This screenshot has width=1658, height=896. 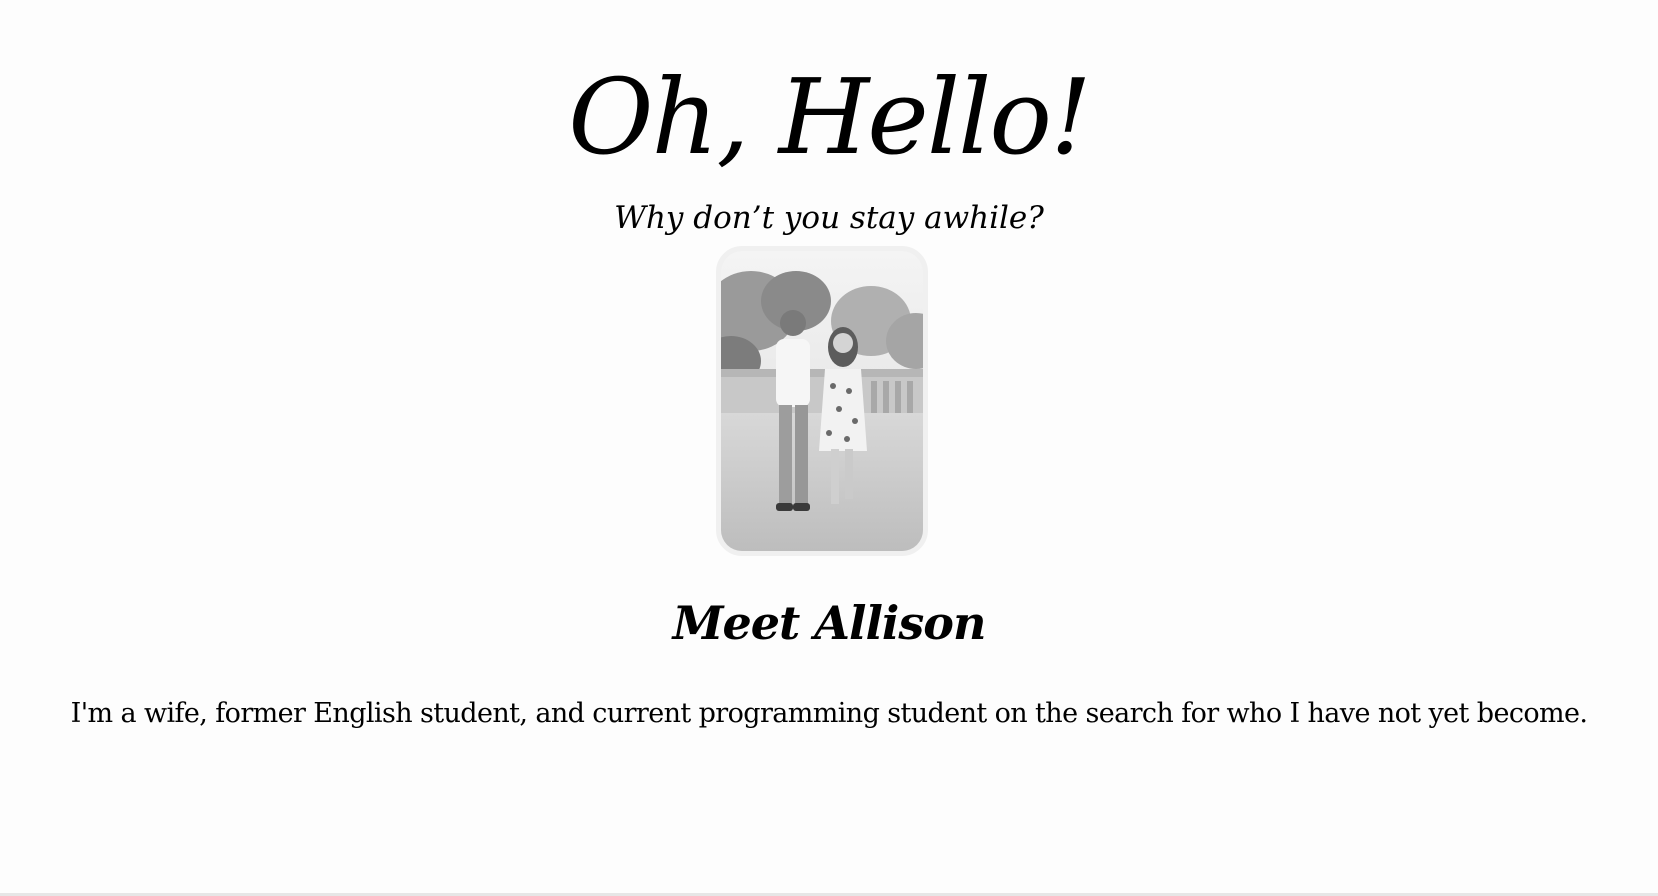 I want to click on hero-subtitle: Why don’t you stay awhile?, so click(x=829, y=218).